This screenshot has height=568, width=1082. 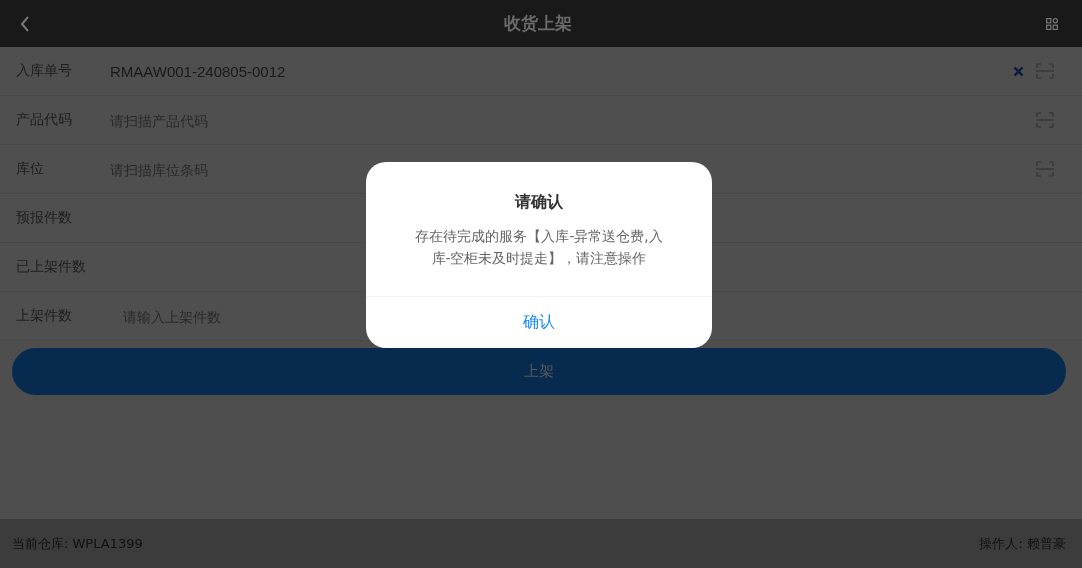 I want to click on clear-icon, so click(x=1018, y=71).